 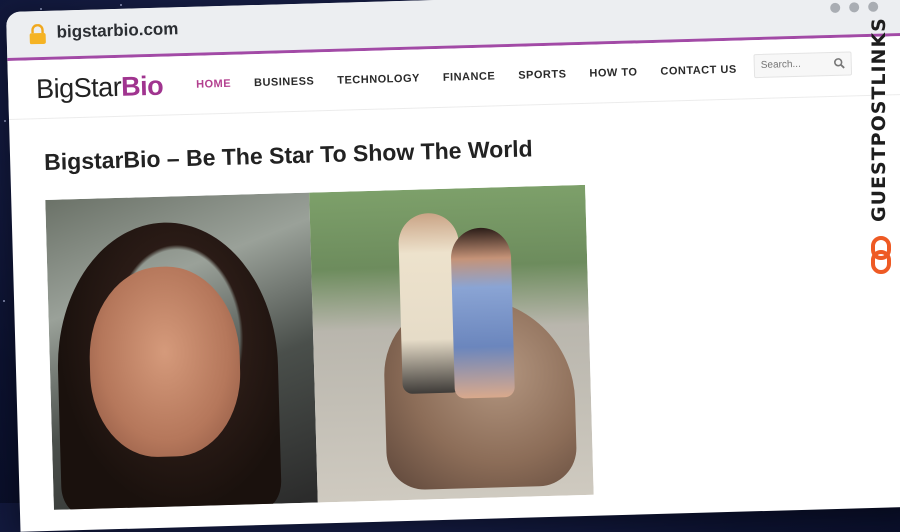 What do you see at coordinates (793, 64) in the screenshot?
I see `search-input` at bounding box center [793, 64].